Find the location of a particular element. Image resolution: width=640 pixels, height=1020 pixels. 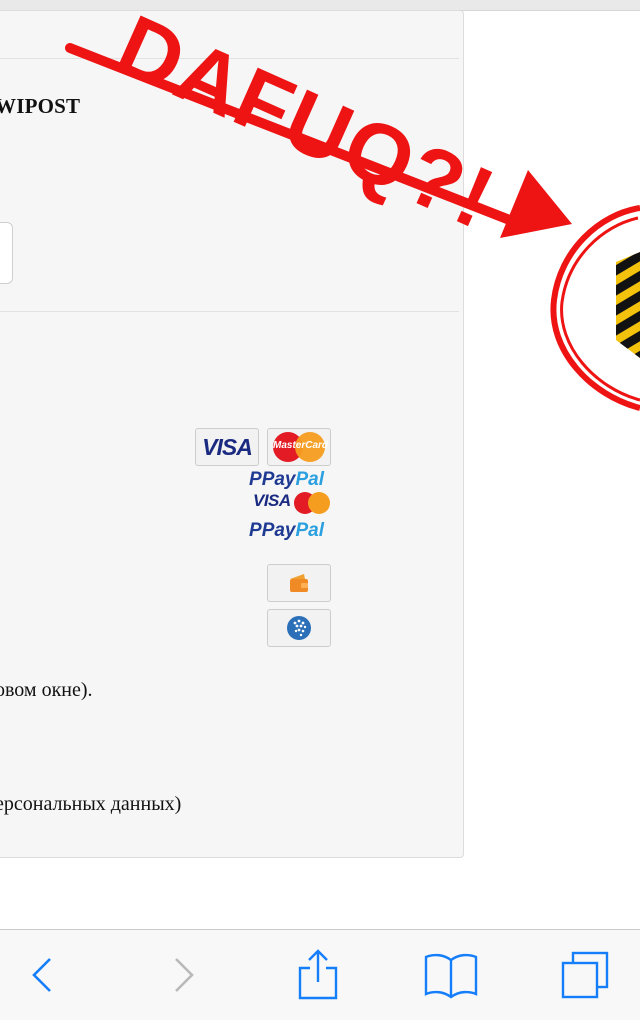

panel-divider is located at coordinates (229, 311).